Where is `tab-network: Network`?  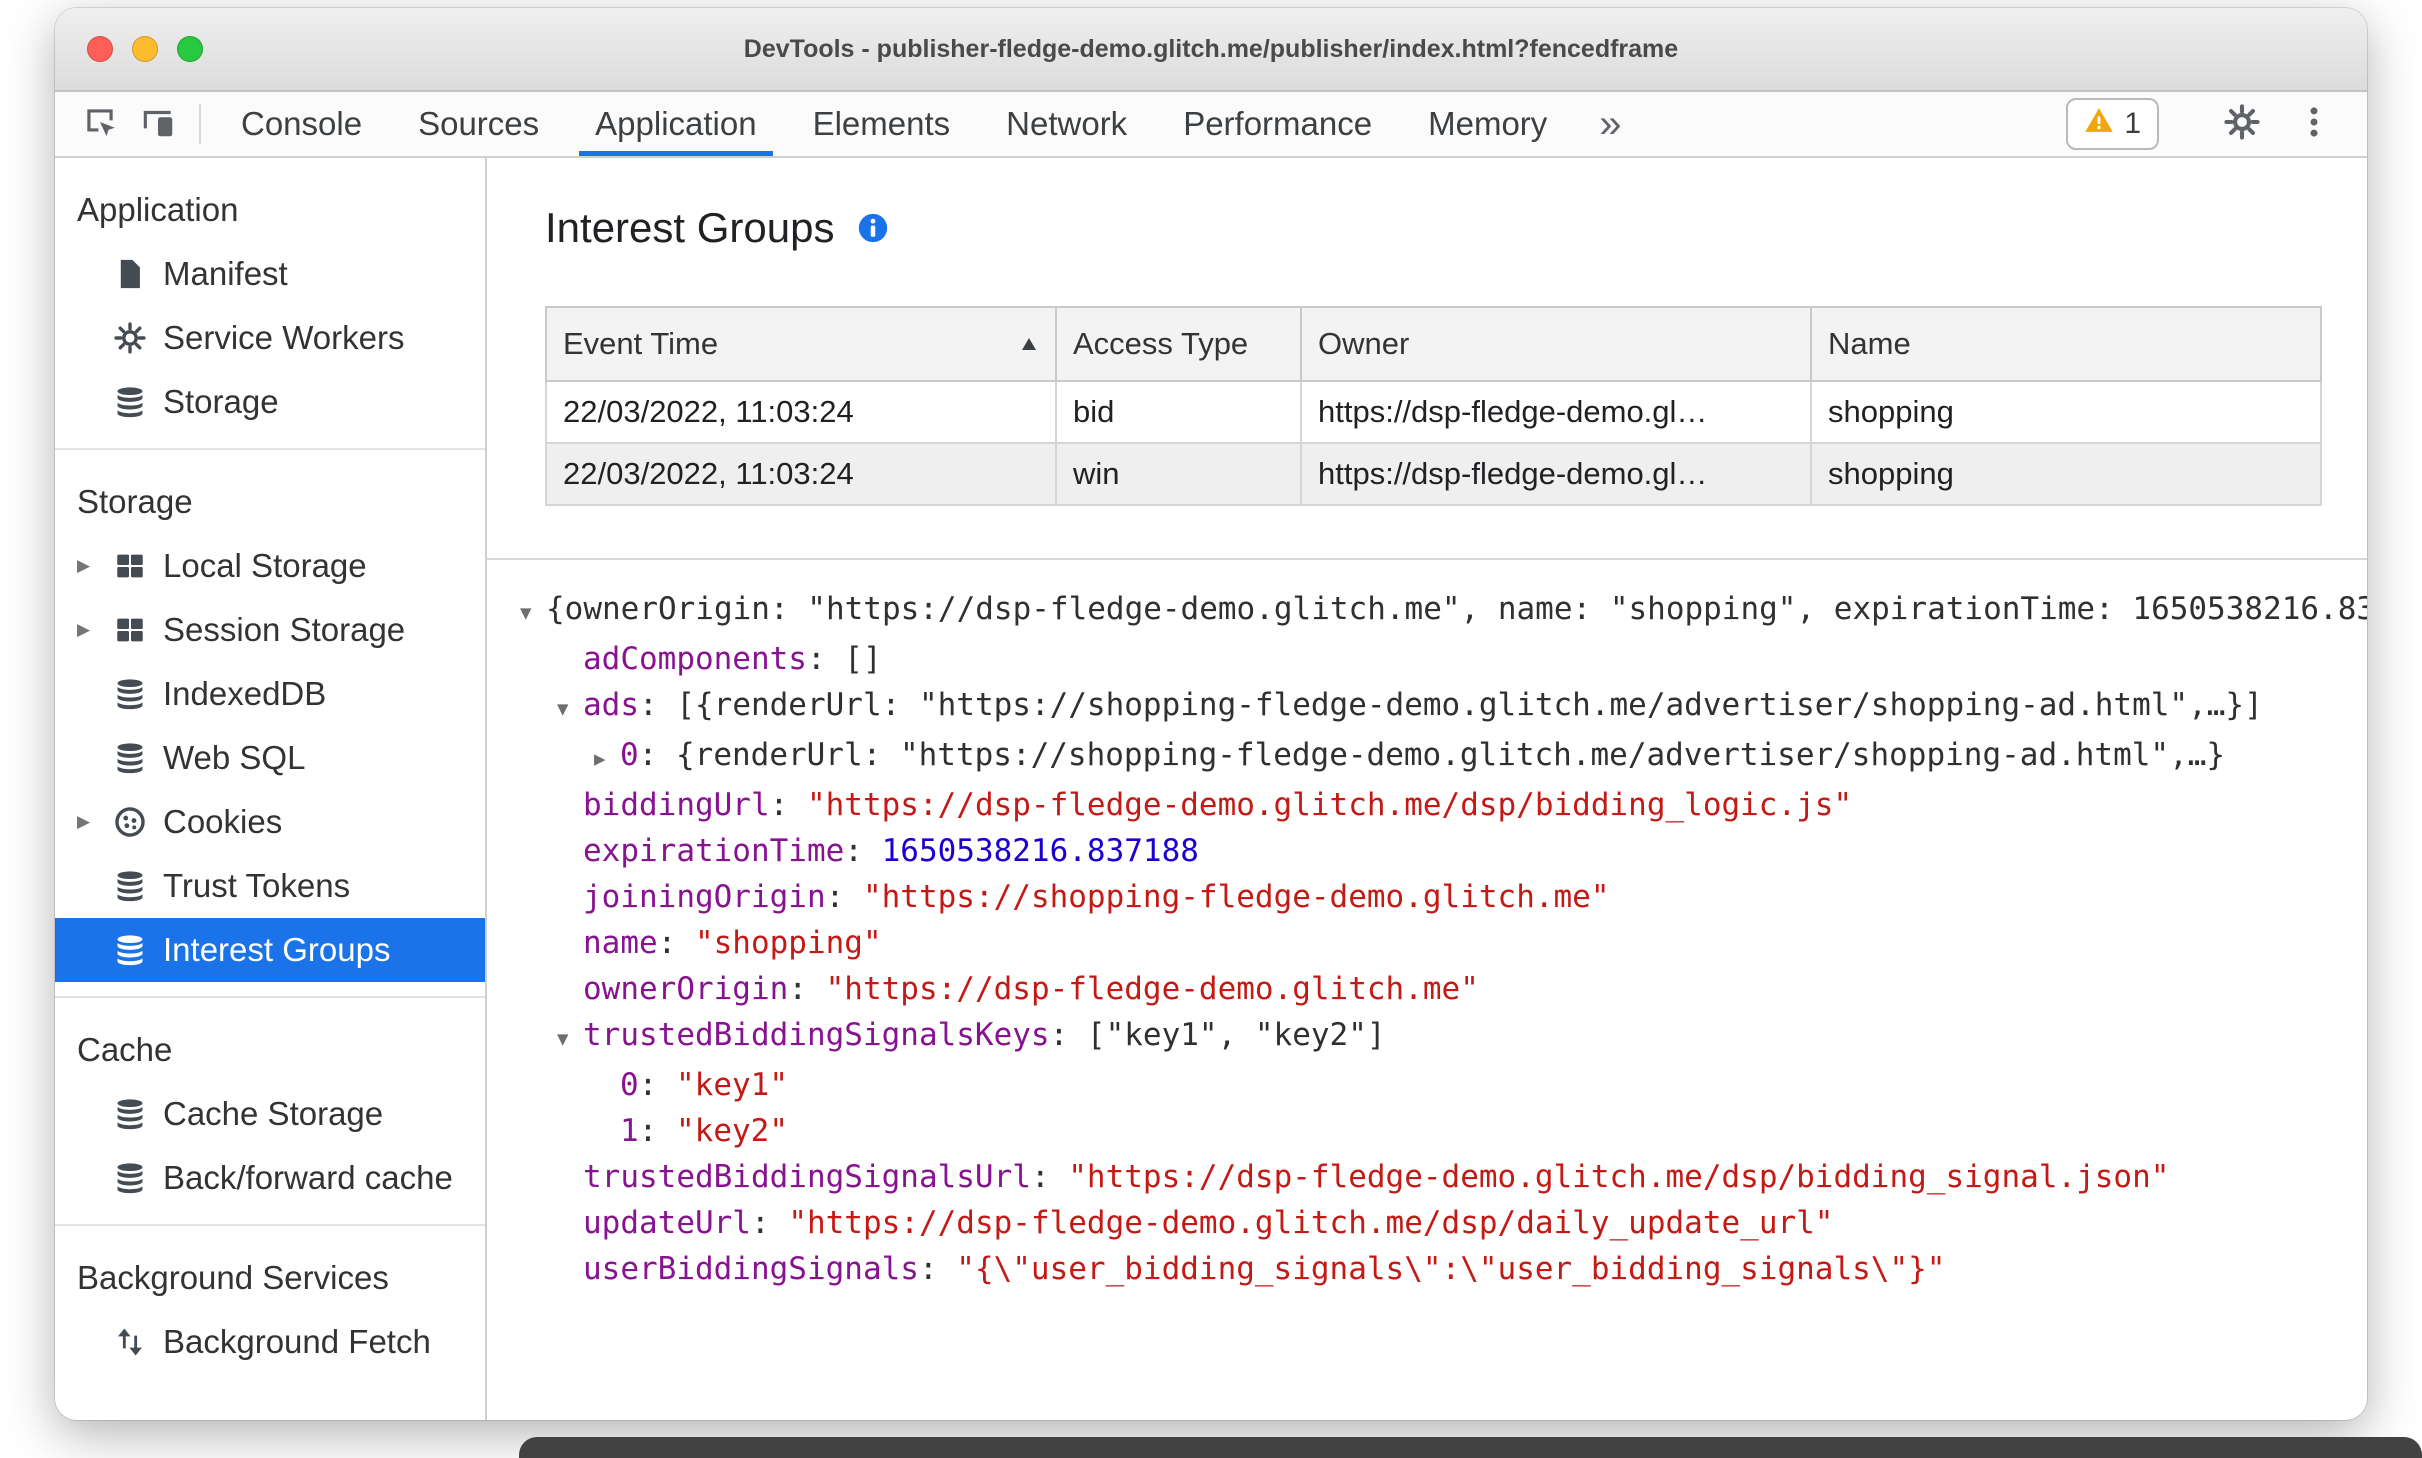
tab-network: Network is located at coordinates (1066, 124).